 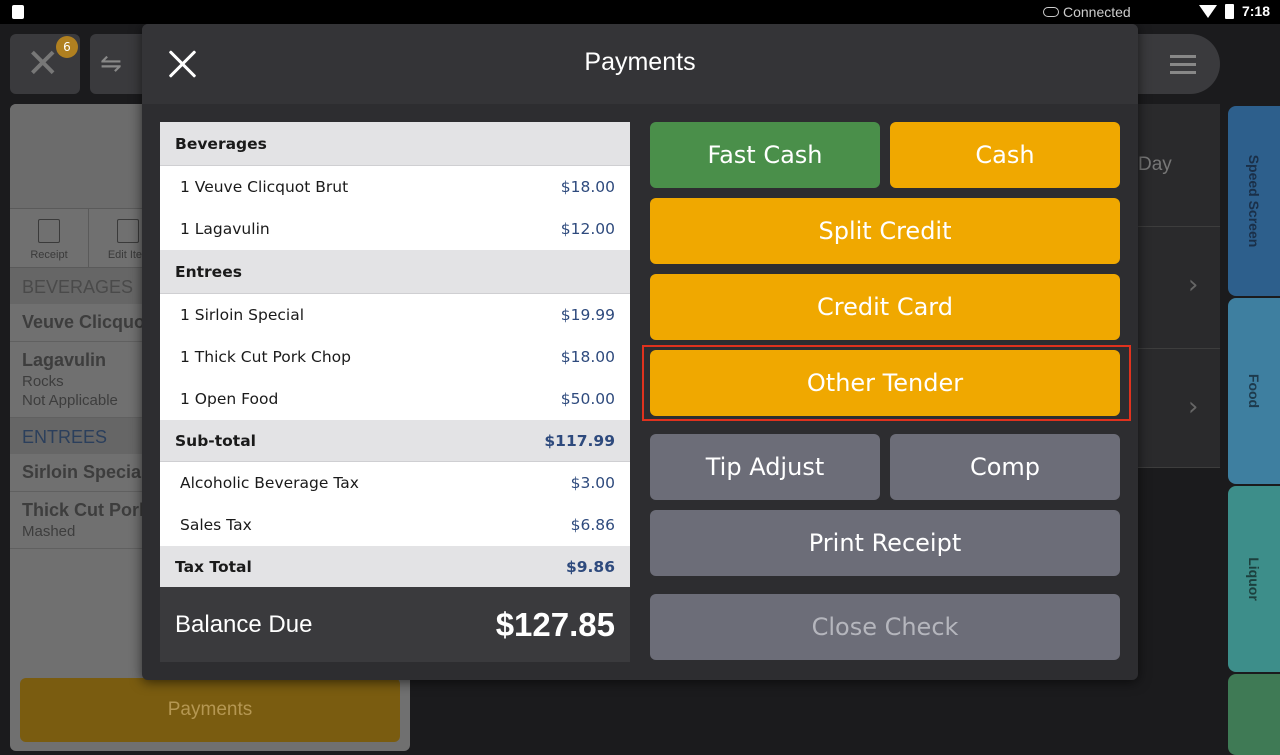 What do you see at coordinates (128, 231) in the screenshot?
I see `edit-icon` at bounding box center [128, 231].